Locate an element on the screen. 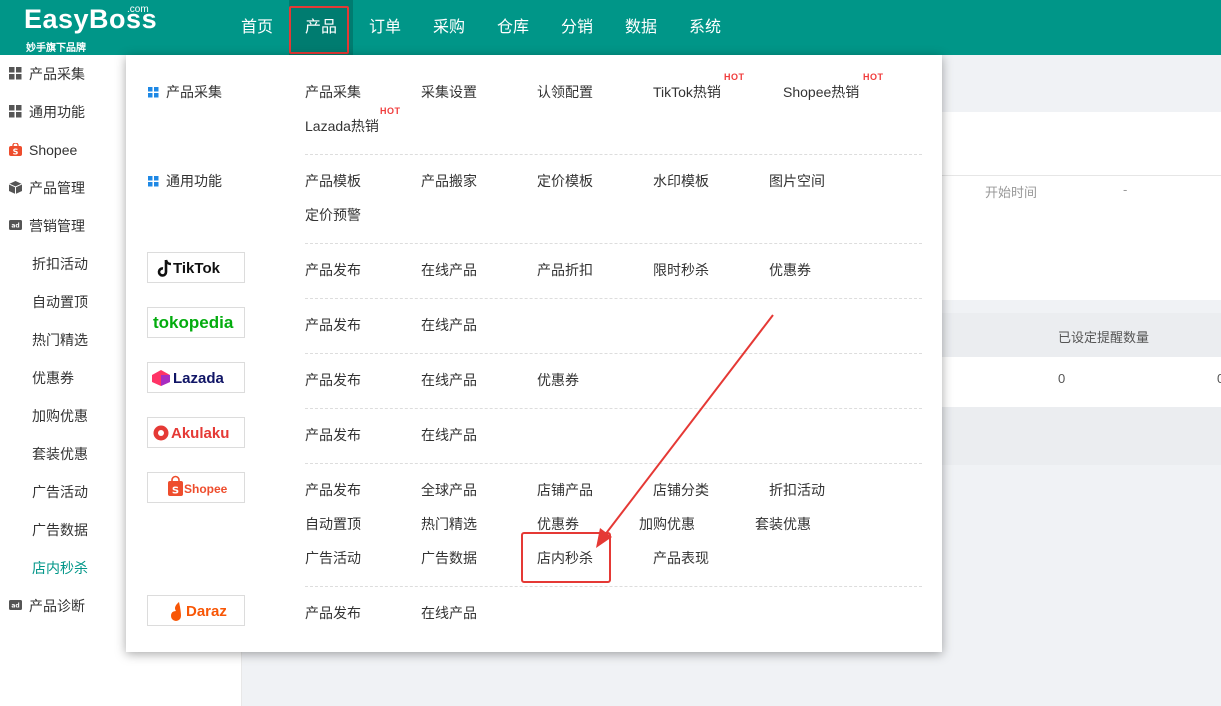  category-general: 通用功能 is located at coordinates (185, 181).